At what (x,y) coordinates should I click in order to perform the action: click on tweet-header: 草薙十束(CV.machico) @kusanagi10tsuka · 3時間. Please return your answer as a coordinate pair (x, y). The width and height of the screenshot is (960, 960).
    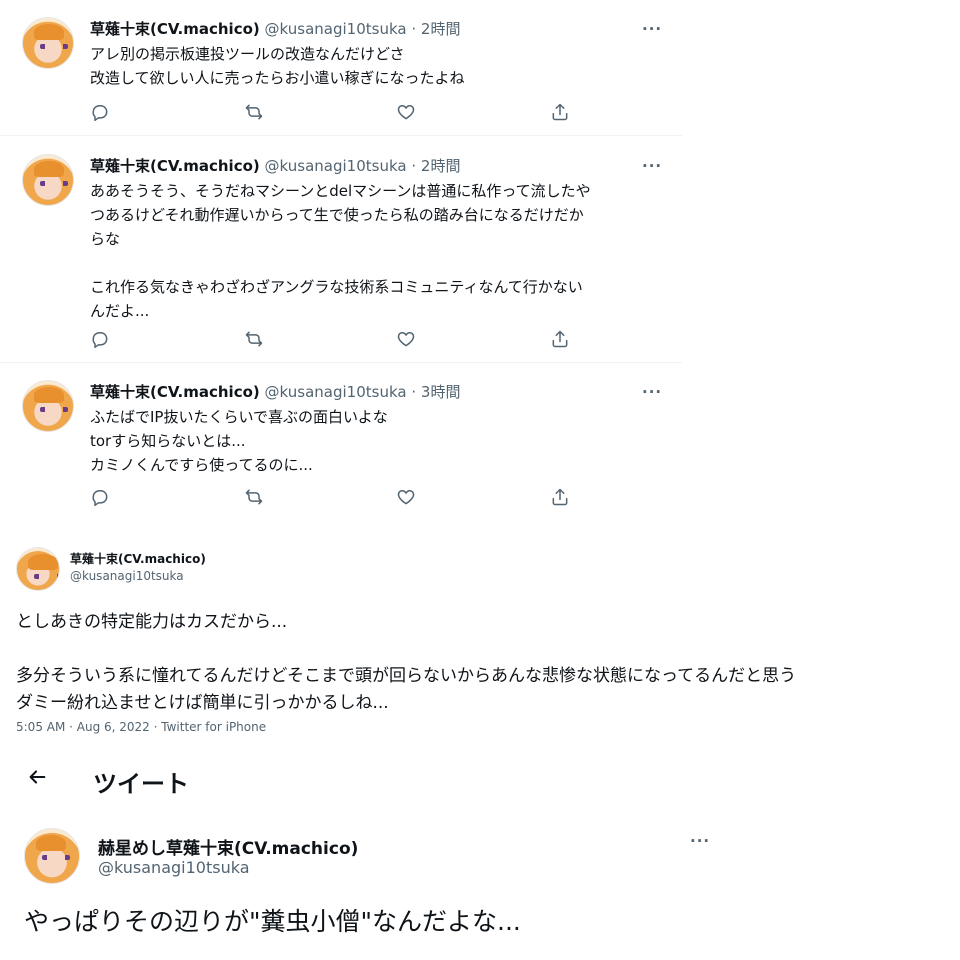
    Looking at the image, I should click on (275, 392).